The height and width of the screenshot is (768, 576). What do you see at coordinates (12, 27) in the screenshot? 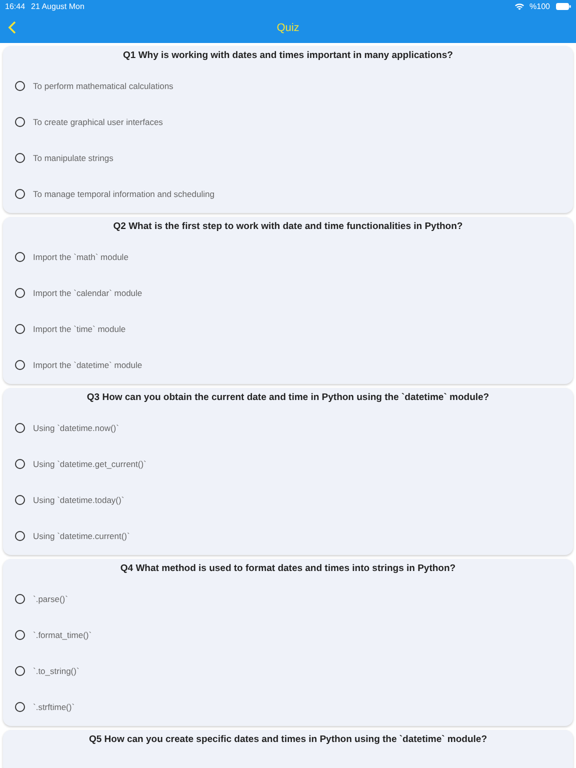
I see `back-icon` at bounding box center [12, 27].